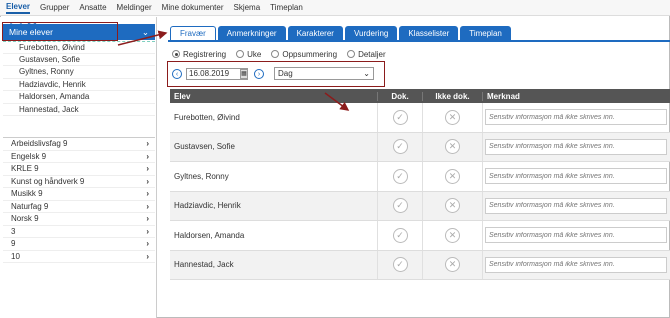 The height and width of the screenshot is (318, 670). I want to click on table-row: Gustavsen, Sofie ✓ ✕, so click(420, 147).